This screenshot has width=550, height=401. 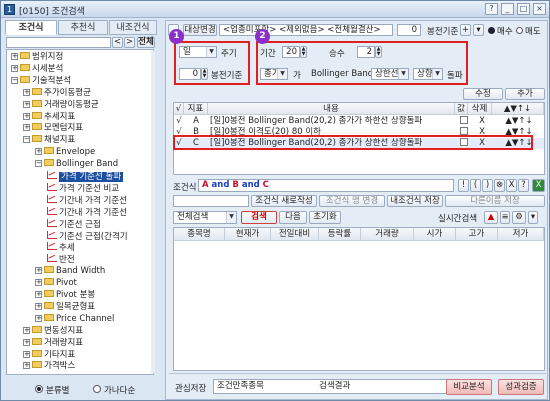 I want to click on target-change-button: 대상변경, so click(x=200, y=30).